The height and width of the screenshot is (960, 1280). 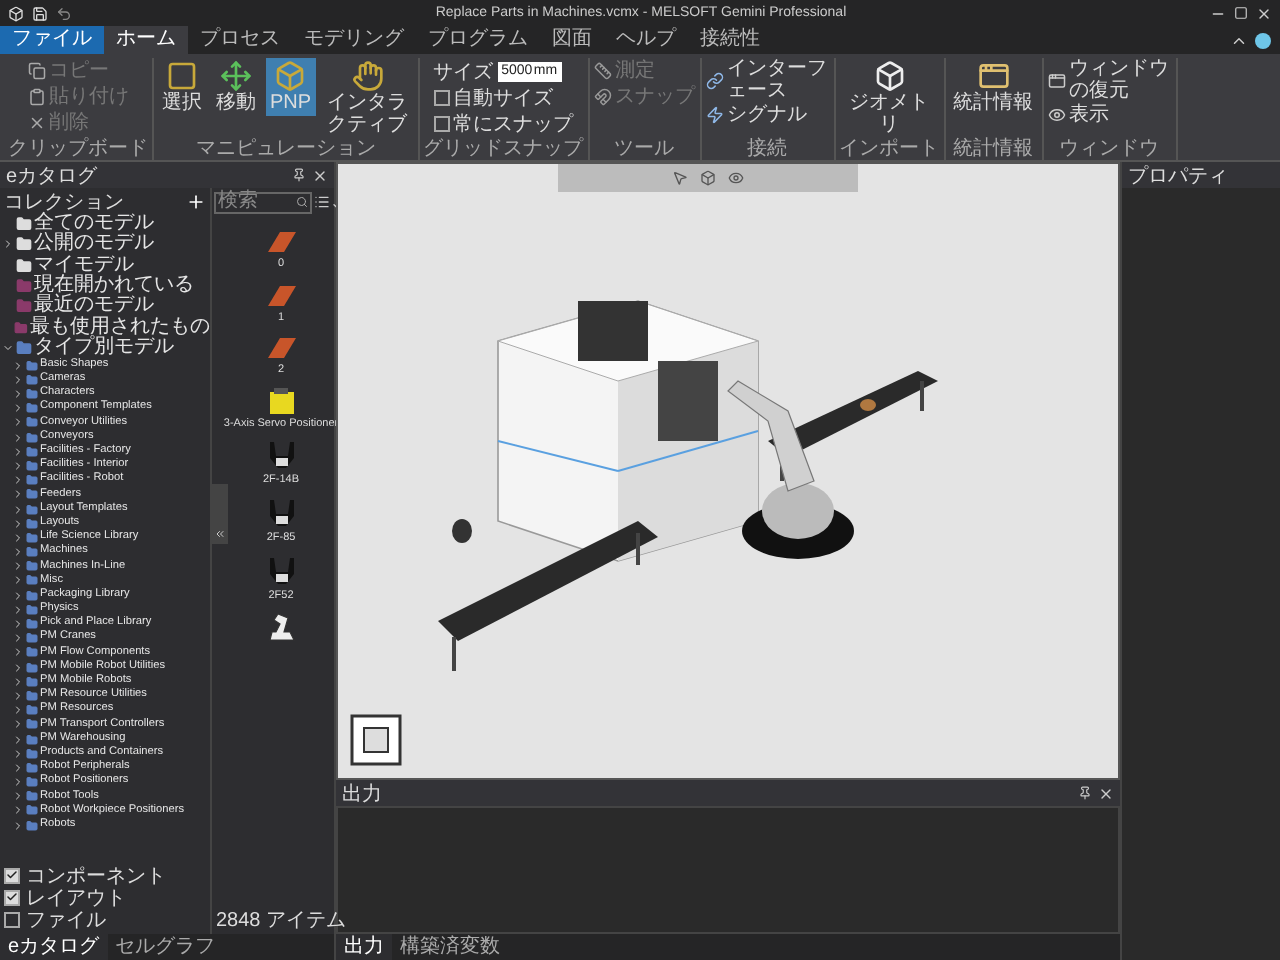 I want to click on ribbon-button: シグナル, so click(x=767, y=115).